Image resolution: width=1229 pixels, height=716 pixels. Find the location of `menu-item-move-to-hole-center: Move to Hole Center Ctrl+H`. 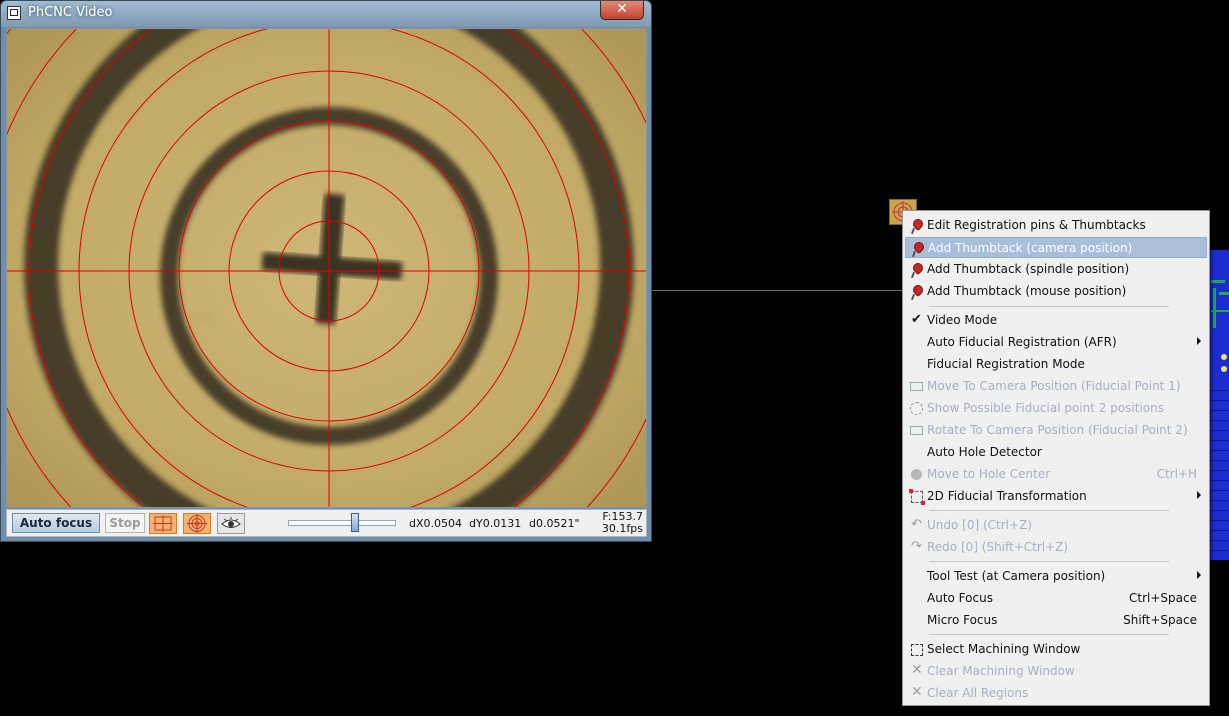

menu-item-move-to-hole-center: Move to Hole Center Ctrl+H is located at coordinates (1056, 474).